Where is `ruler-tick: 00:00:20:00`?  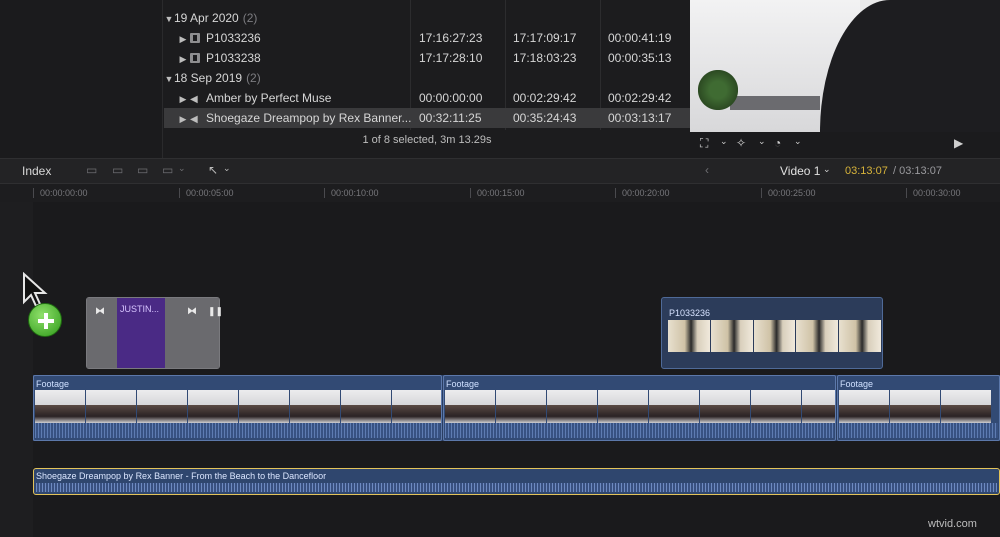
ruler-tick: 00:00:20:00 is located at coordinates (642, 193).